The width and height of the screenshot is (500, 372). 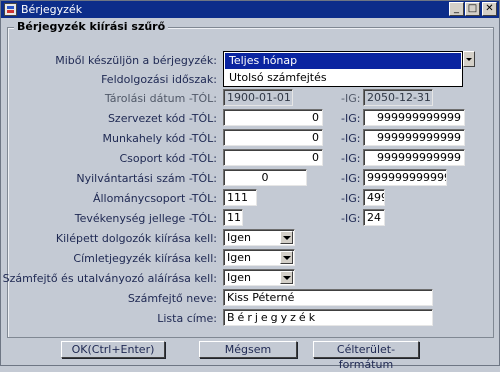 What do you see at coordinates (136, 238) in the screenshot?
I see `leaving-employees-label: Kilépett dolgozók kiírása kell:` at bounding box center [136, 238].